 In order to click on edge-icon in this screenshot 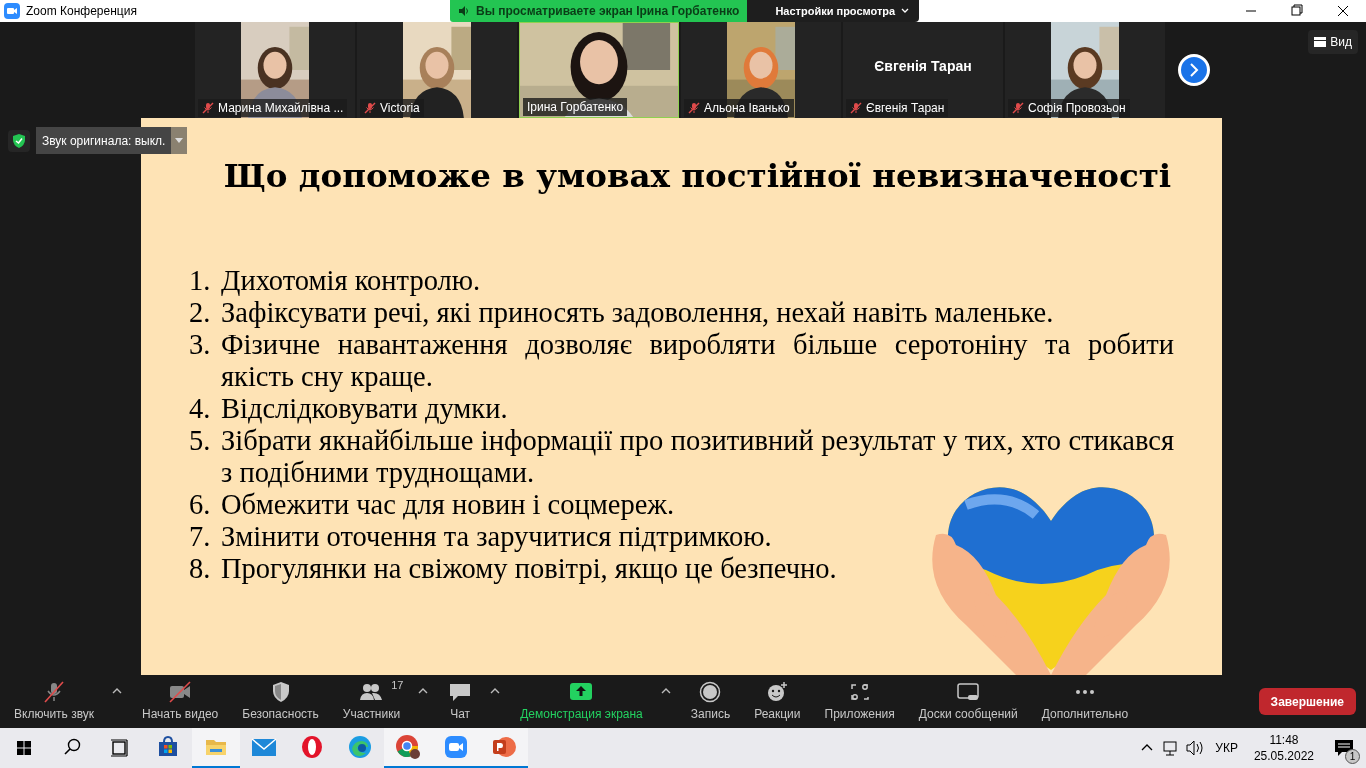, I will do `click(360, 747)`.